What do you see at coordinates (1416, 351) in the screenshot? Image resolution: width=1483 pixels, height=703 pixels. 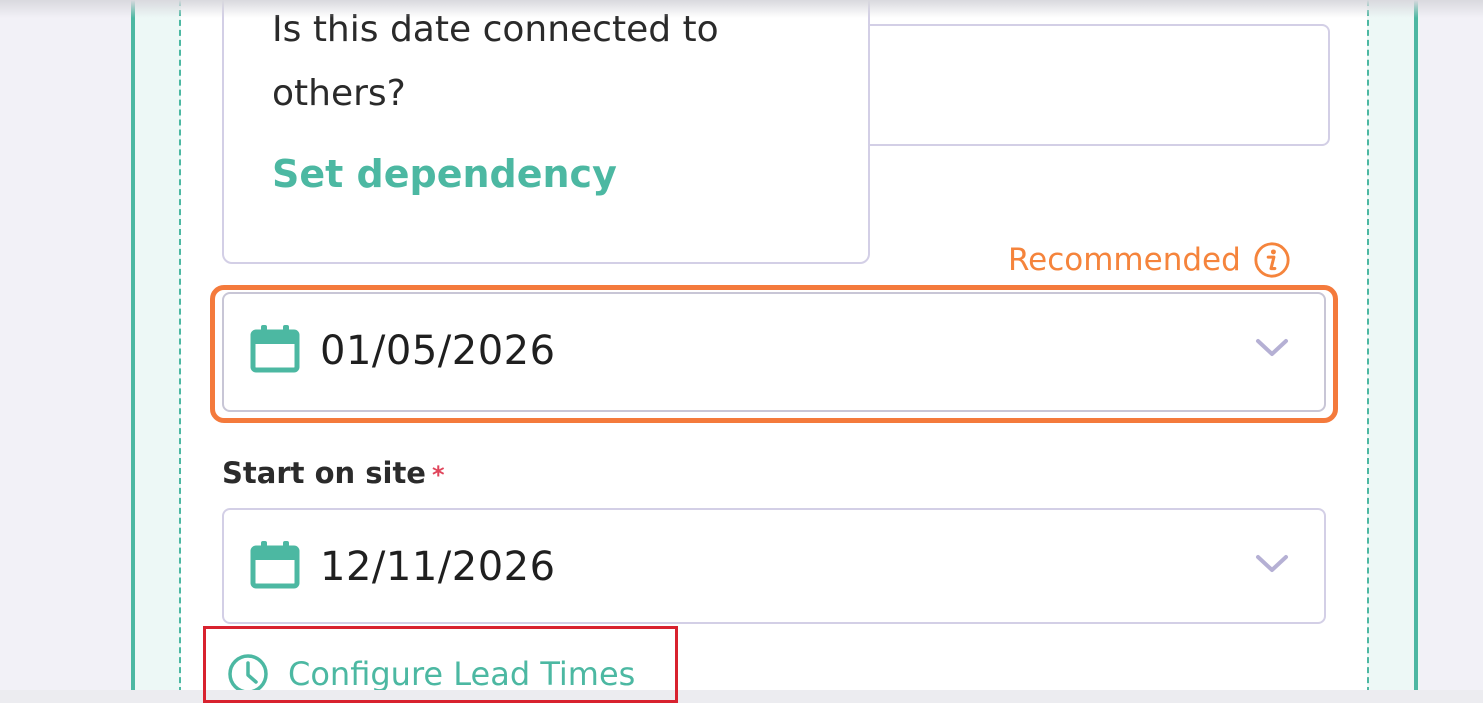 I see `panel-border-right` at bounding box center [1416, 351].